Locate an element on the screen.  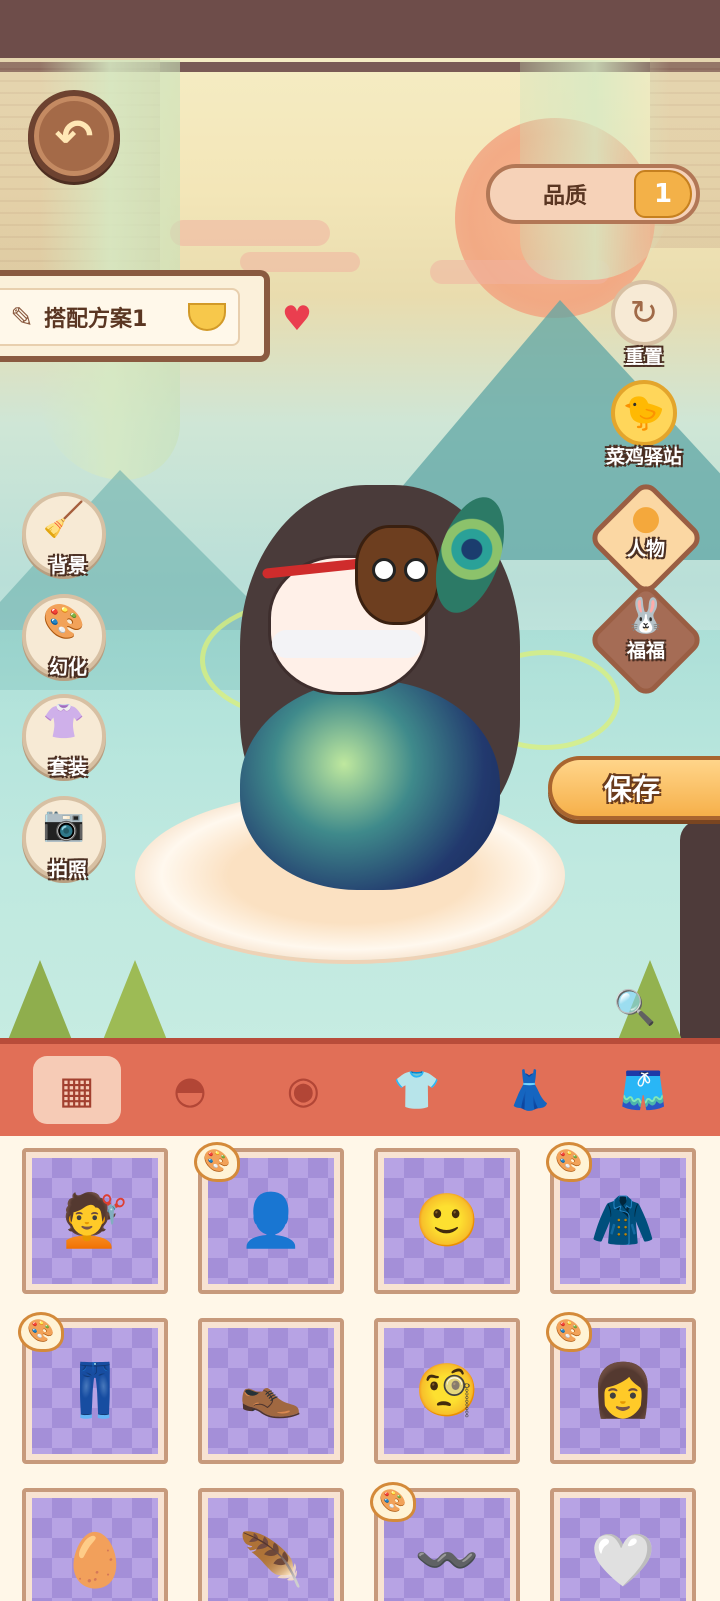
ponytail-hair-icon: 💇 is located at coordinates (95, 1221).